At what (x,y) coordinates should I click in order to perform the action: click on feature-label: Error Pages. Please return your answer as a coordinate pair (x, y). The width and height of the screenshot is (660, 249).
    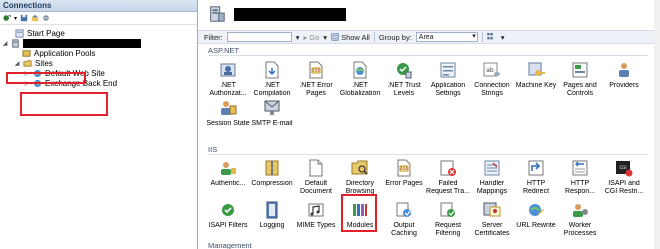
    Looking at the image, I should click on (404, 183).